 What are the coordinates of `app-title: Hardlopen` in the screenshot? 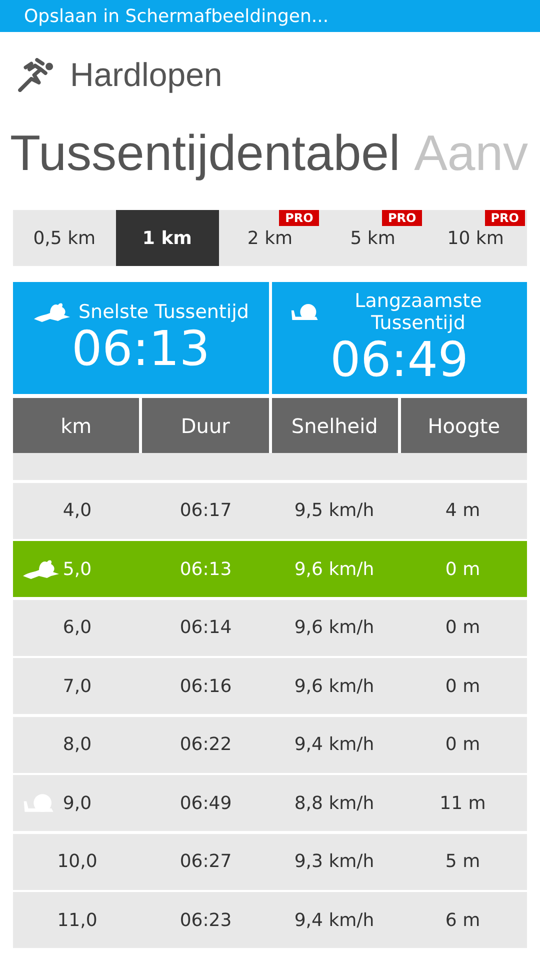 It's located at (146, 75).